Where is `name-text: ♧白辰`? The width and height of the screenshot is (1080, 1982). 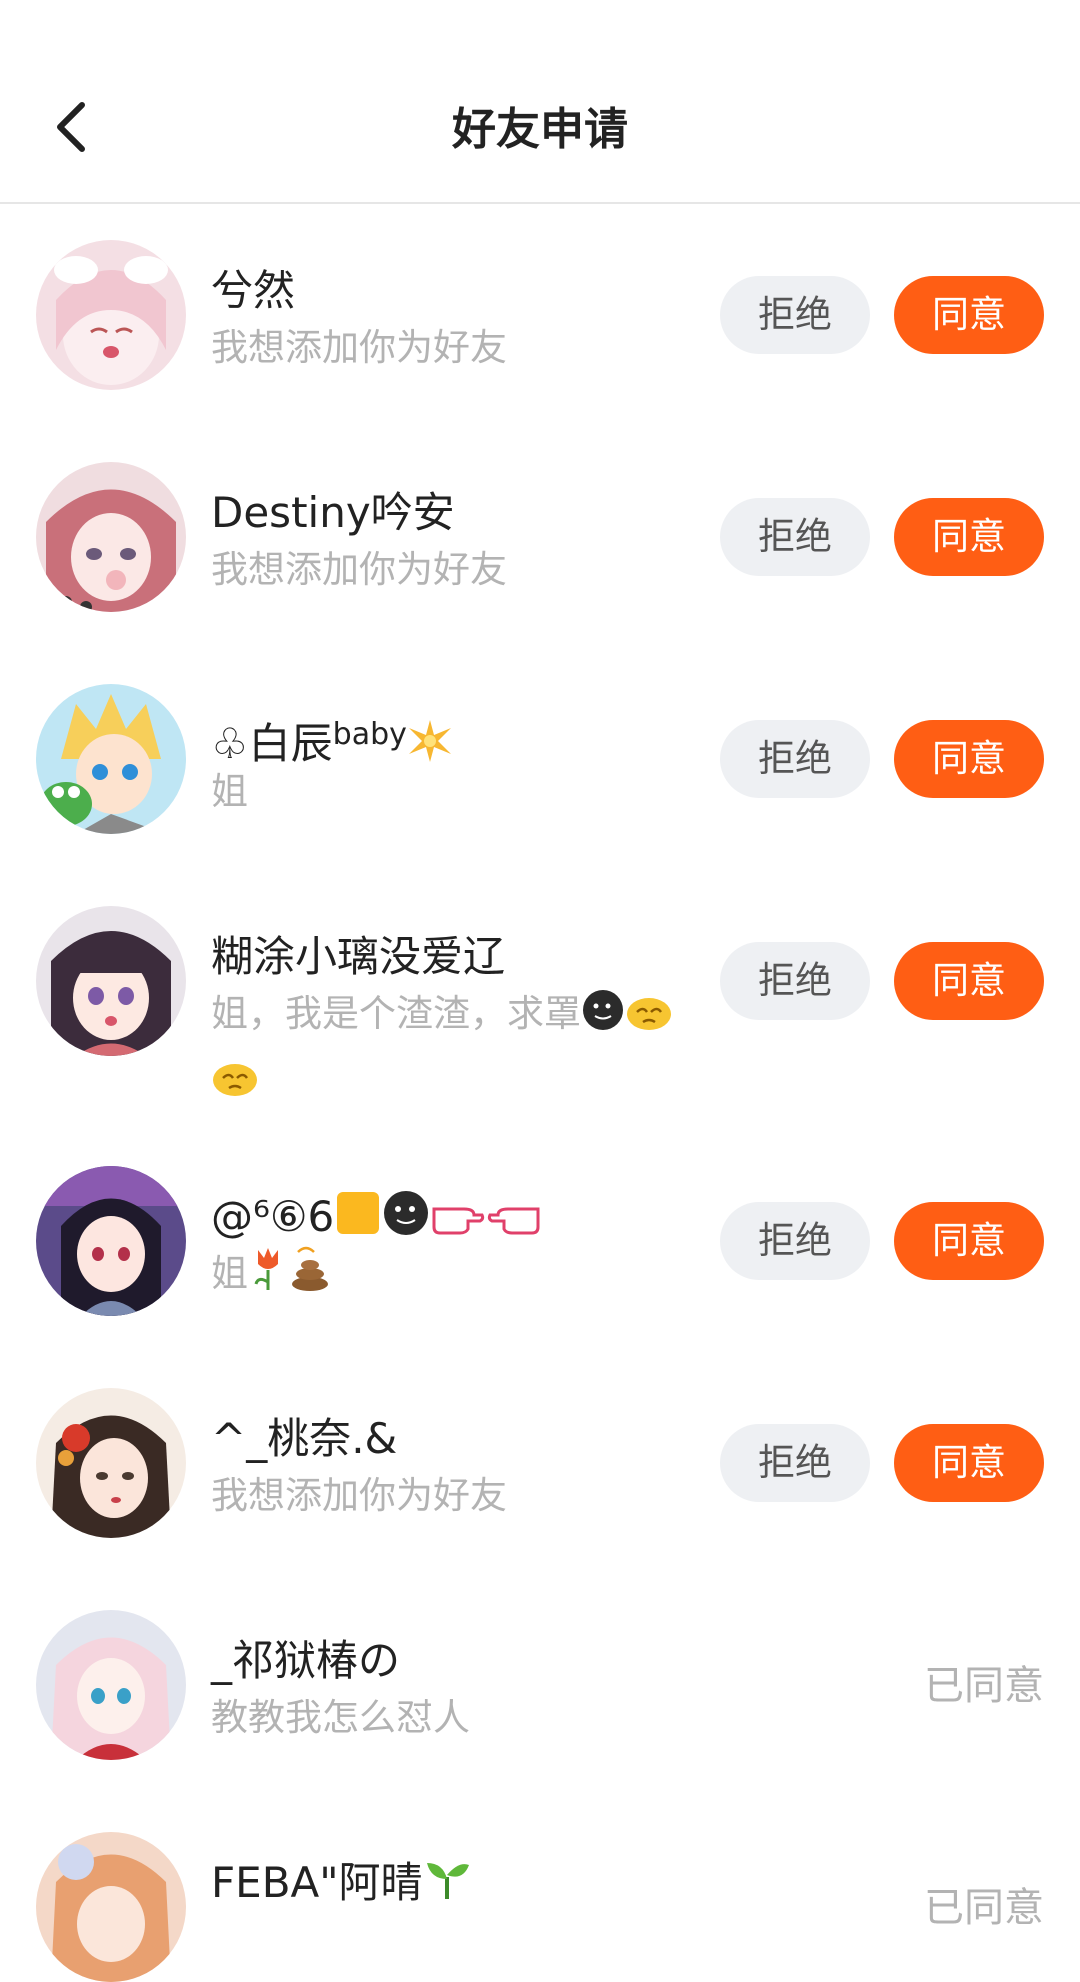 name-text: ♧白辰 is located at coordinates (272, 743).